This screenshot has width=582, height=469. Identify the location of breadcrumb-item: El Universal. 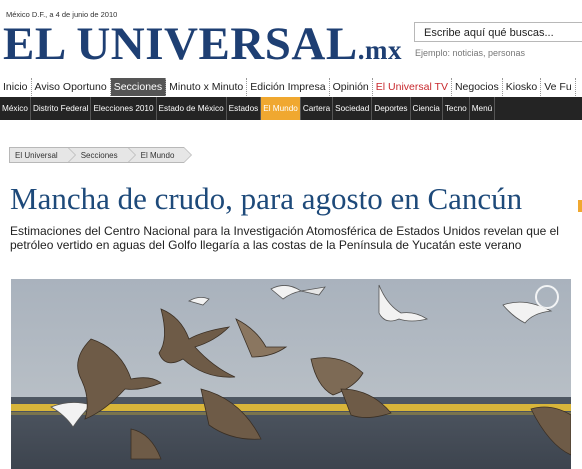
(42, 155).